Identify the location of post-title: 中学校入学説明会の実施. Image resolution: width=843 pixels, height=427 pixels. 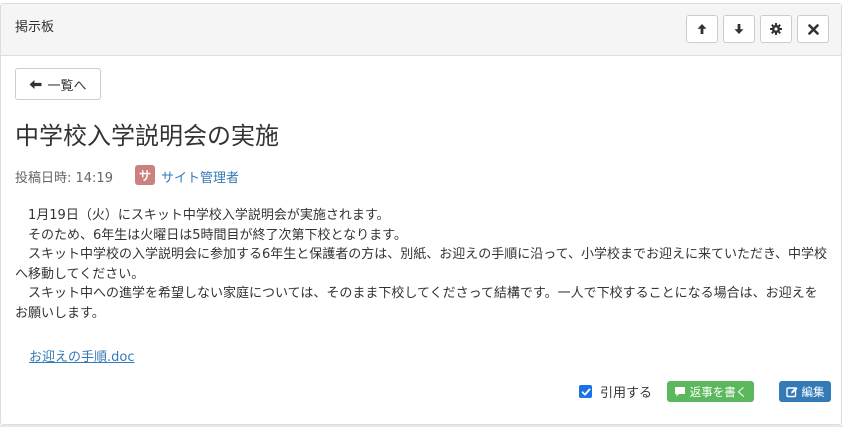
(147, 136).